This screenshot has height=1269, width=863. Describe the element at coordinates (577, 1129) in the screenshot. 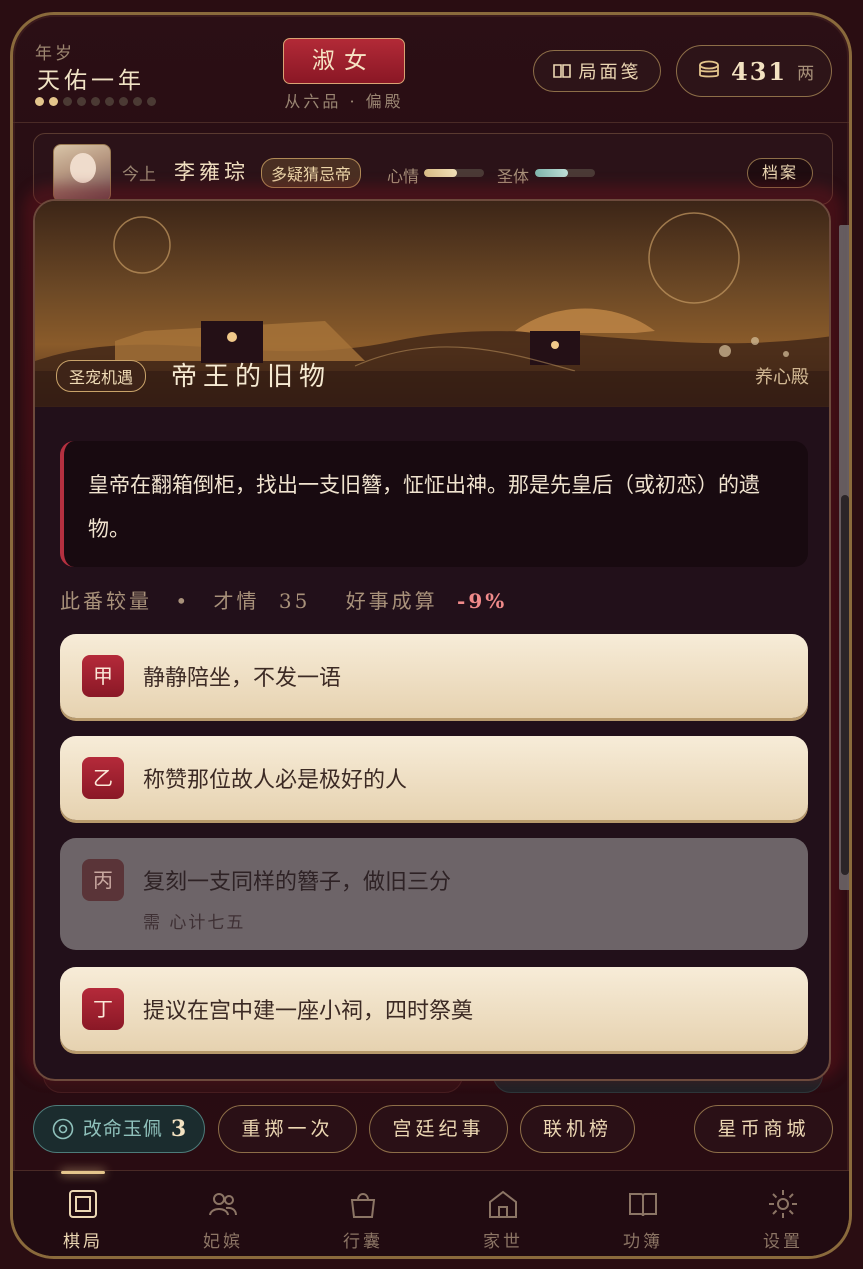

I see `leaderboard-button: 联机榜` at that location.